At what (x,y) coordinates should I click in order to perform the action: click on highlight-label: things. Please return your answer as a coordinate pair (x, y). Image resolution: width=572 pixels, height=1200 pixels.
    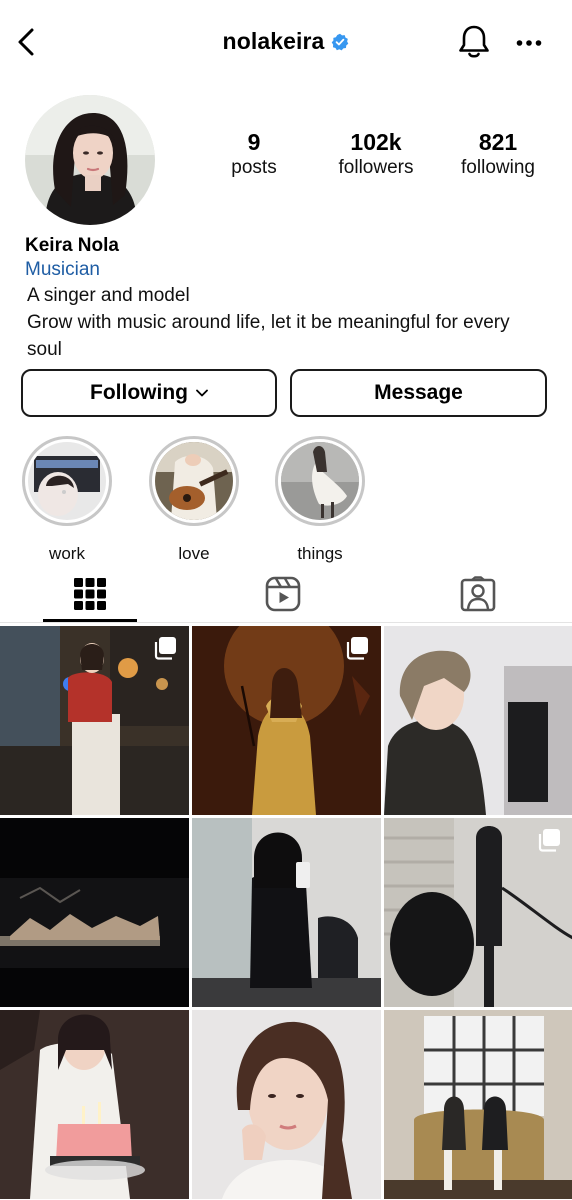
    Looking at the image, I should click on (320, 553).